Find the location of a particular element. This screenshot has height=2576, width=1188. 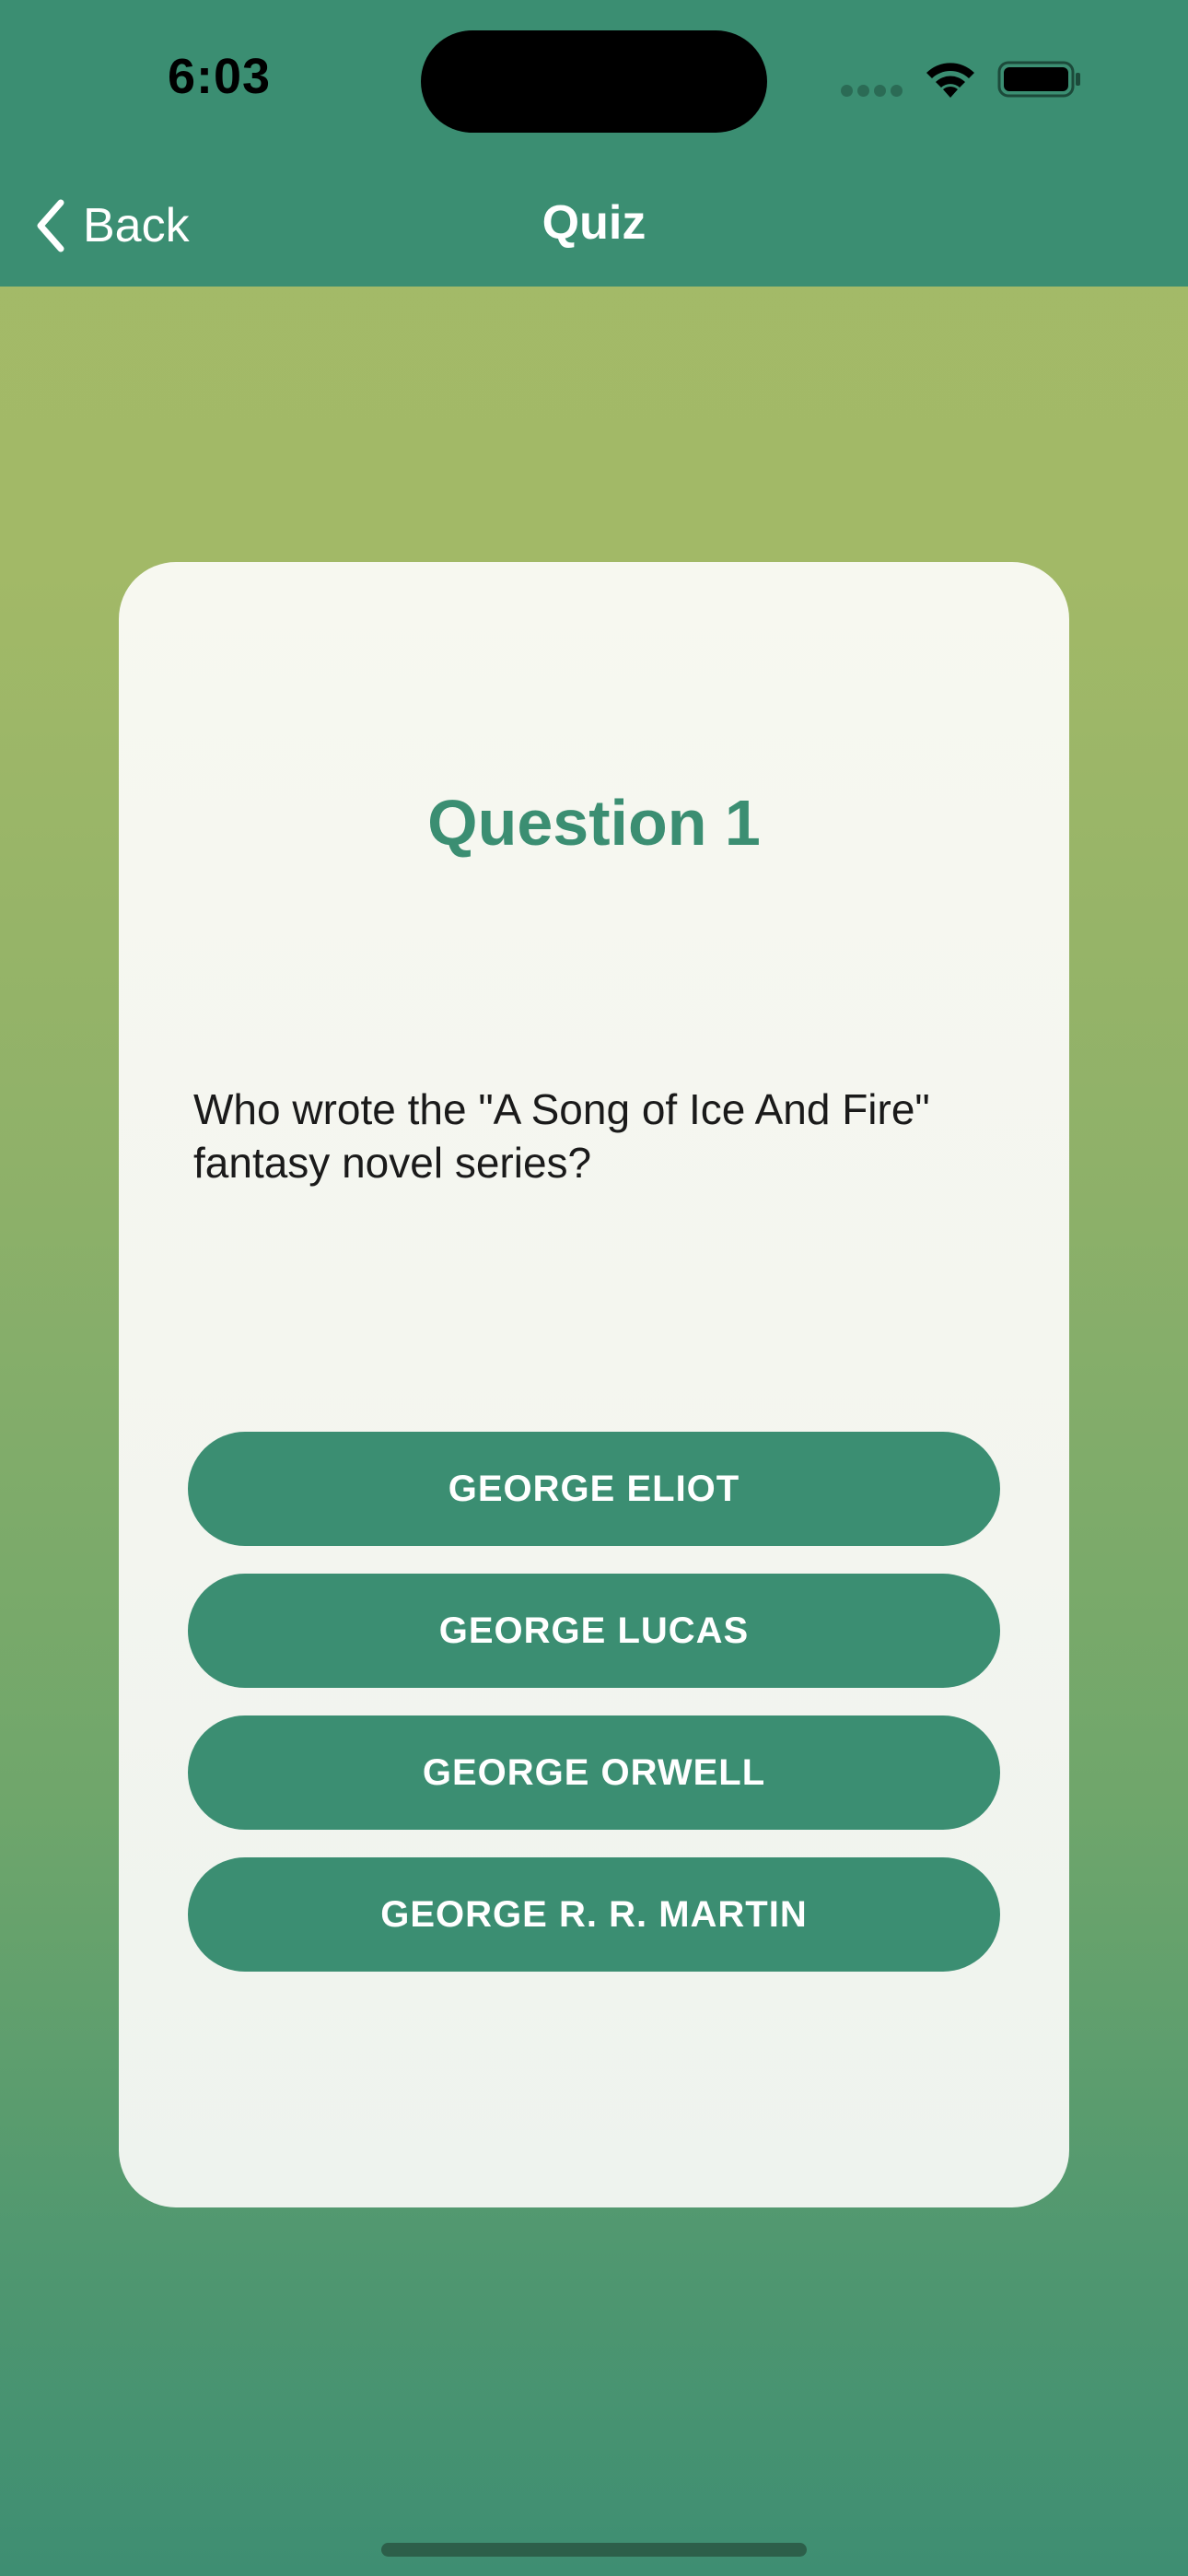

page-title: Quiz is located at coordinates (594, 223).